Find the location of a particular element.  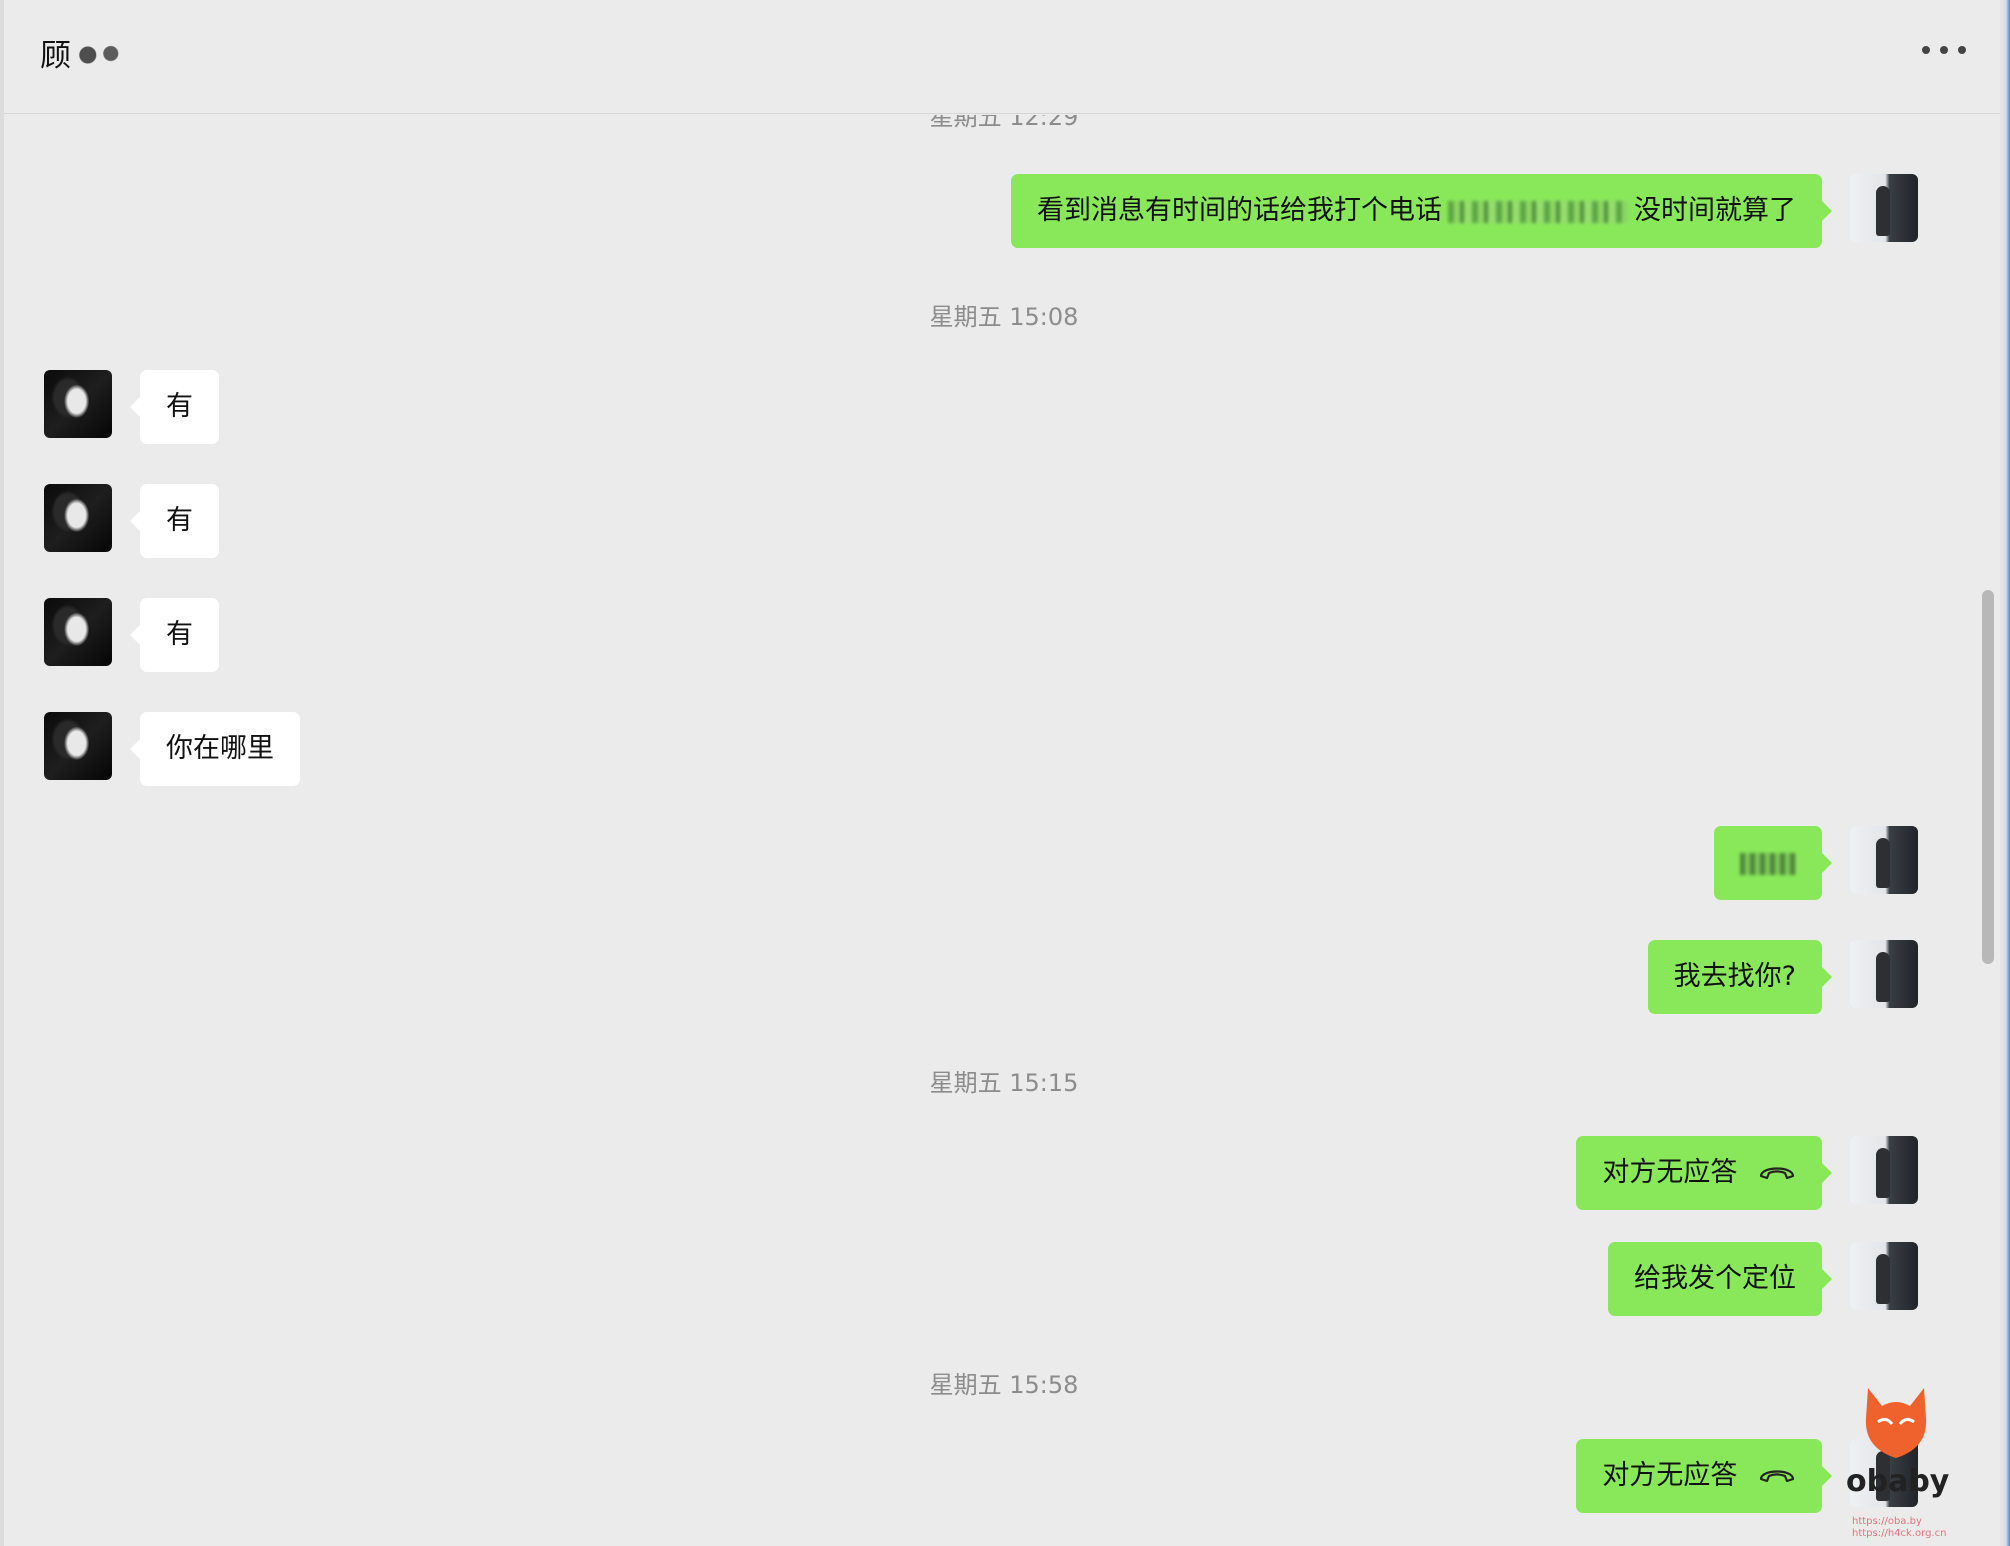

scrollbar-thumb is located at coordinates (1988, 777).